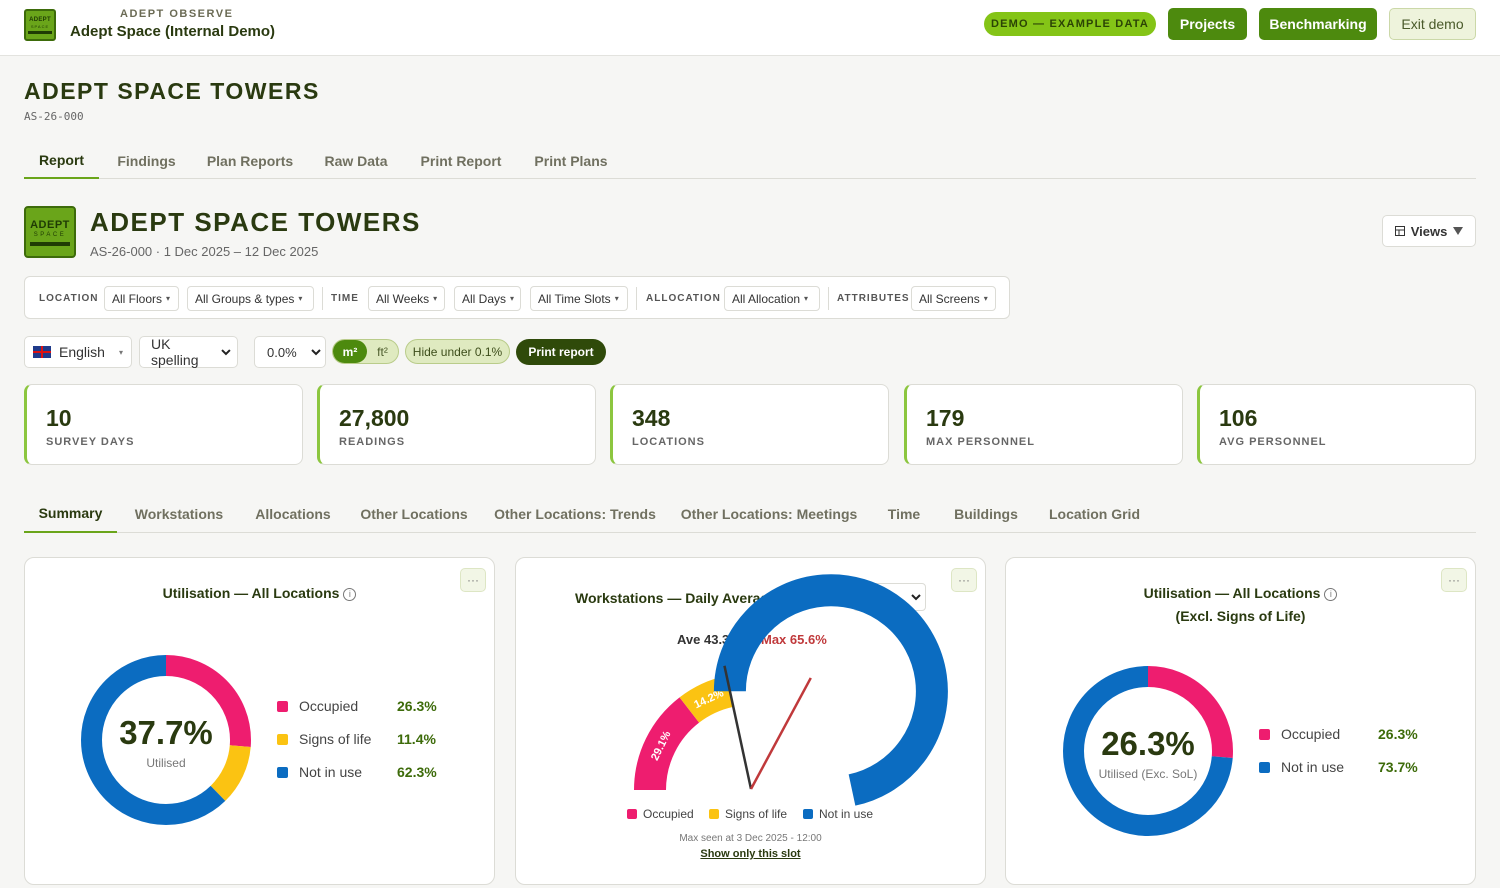  I want to click on days-filter: All Days ▾, so click(487, 298).